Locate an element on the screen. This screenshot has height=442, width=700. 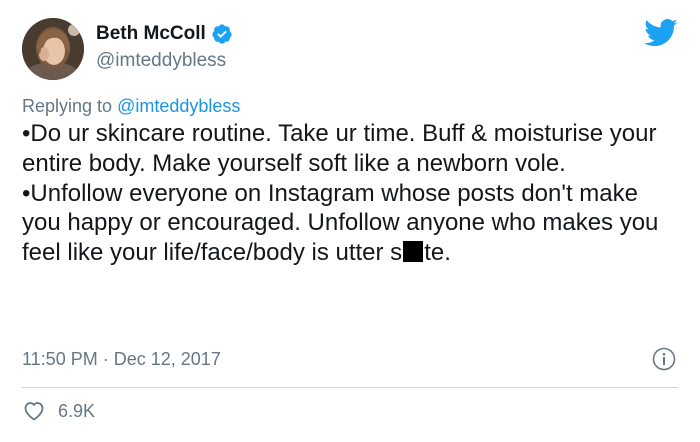
avatar-image is located at coordinates (53, 49).